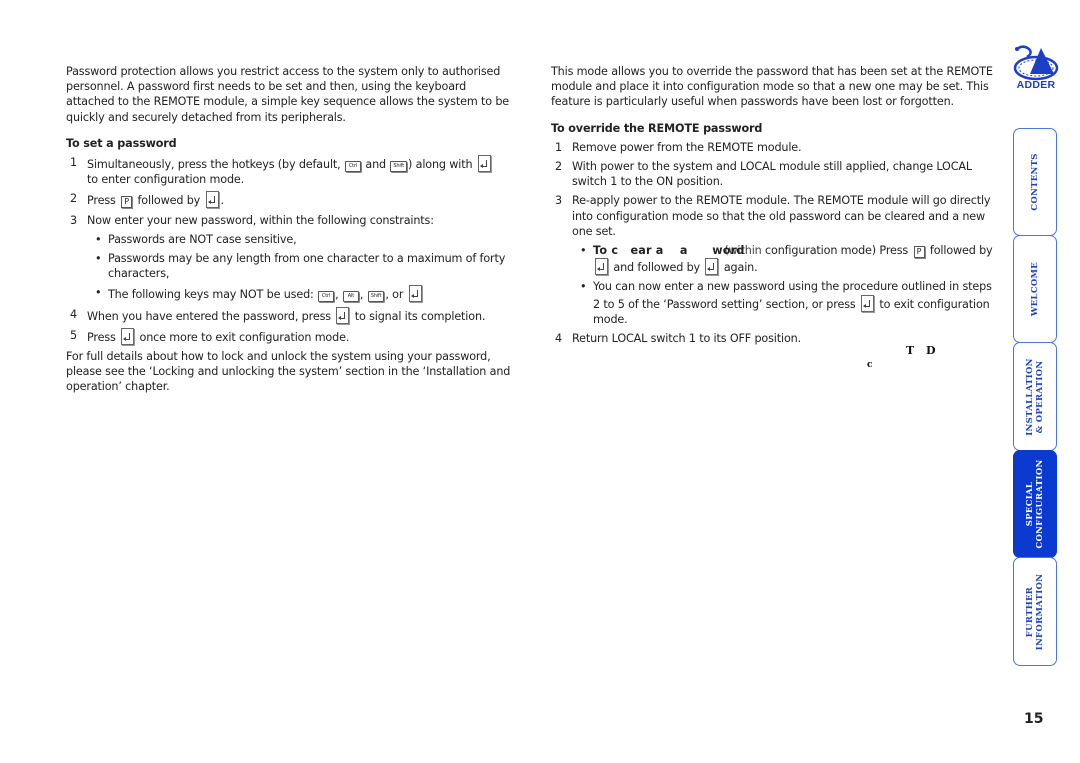 Image resolution: width=1080 pixels, height=763 pixels. Describe the element at coordinates (1034, 719) in the screenshot. I see `page-number: 15` at that location.